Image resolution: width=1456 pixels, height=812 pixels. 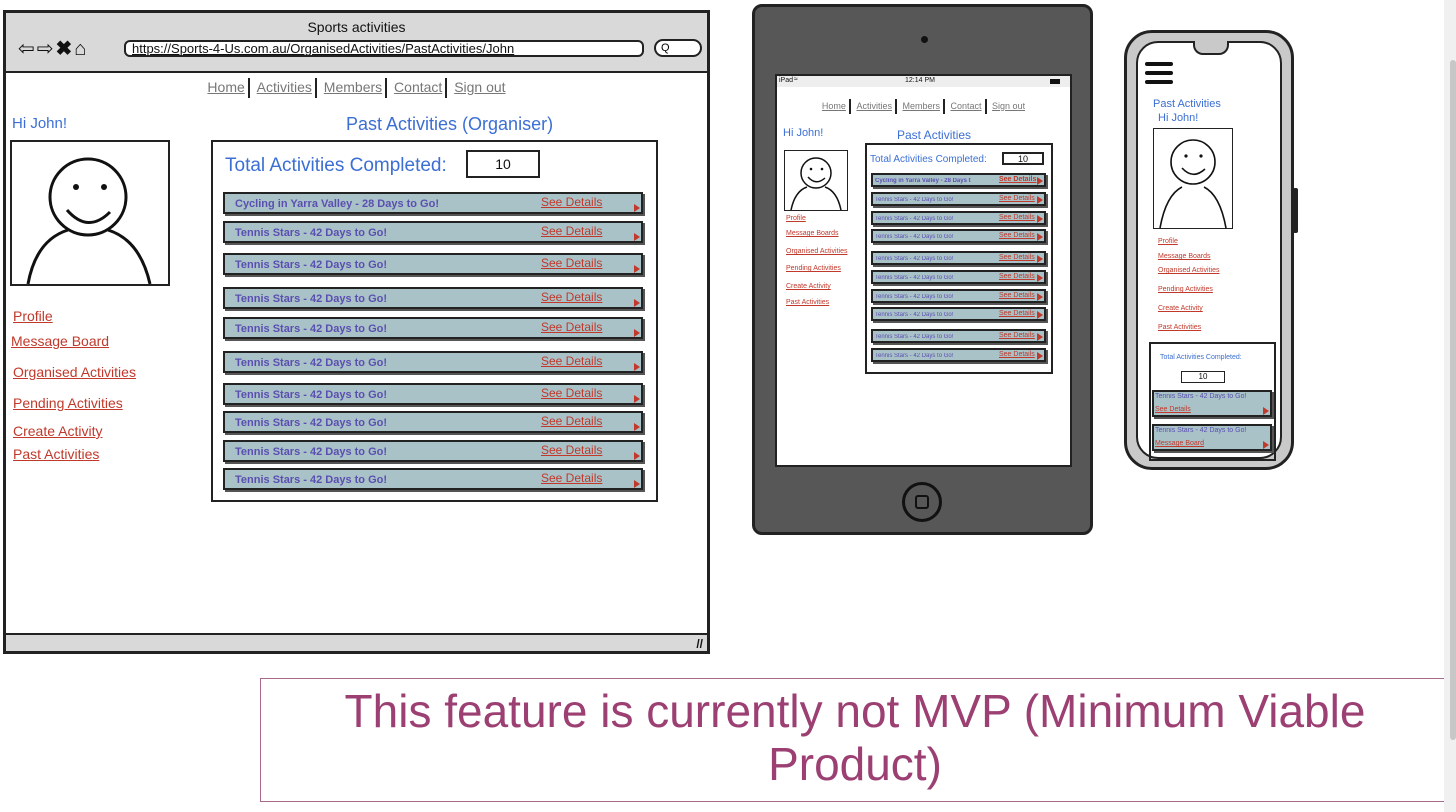 What do you see at coordinates (1295, 210) in the screenshot?
I see `phone-side-button` at bounding box center [1295, 210].